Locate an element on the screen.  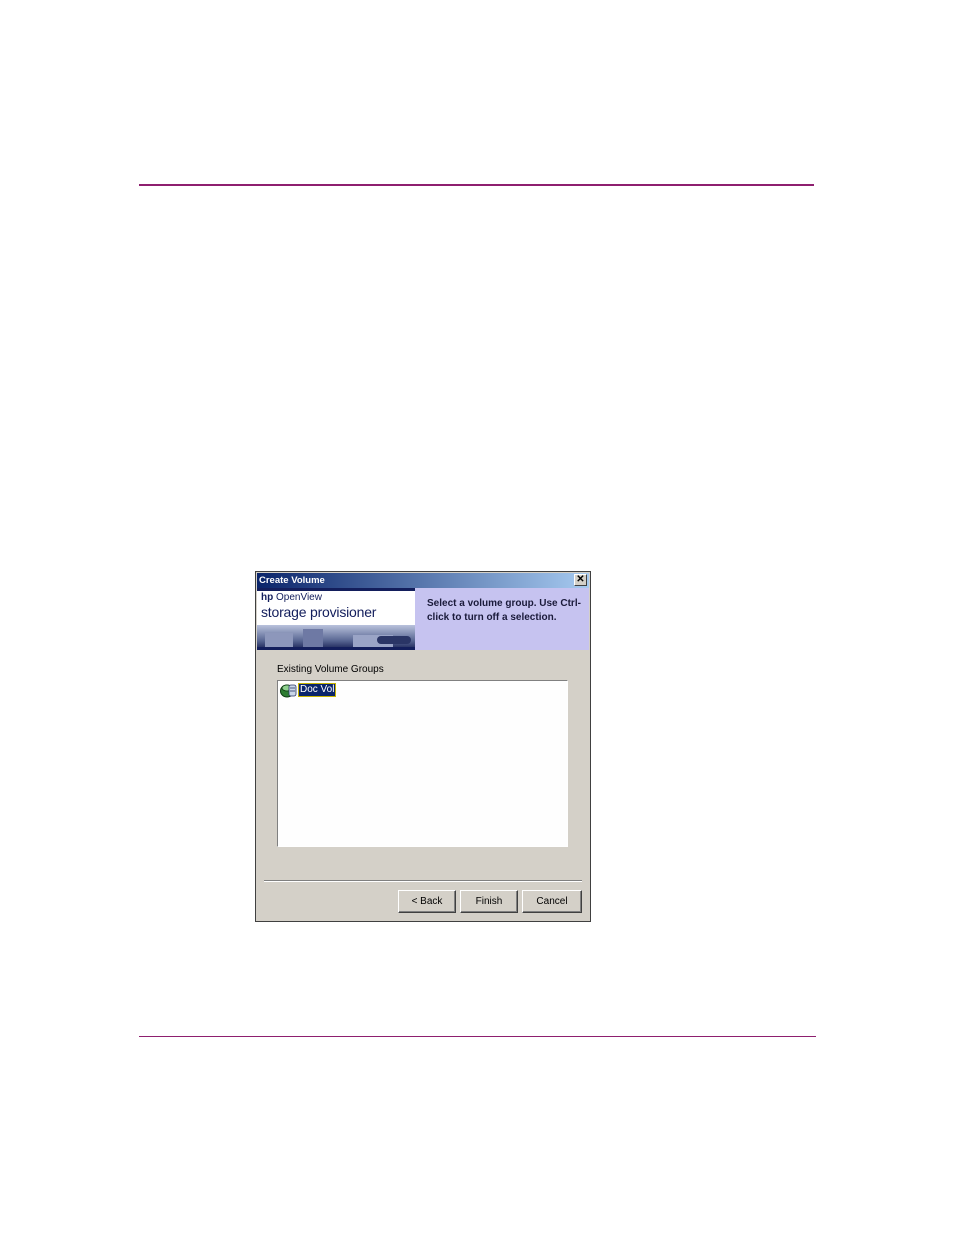
button-separator is located at coordinates (423, 881).